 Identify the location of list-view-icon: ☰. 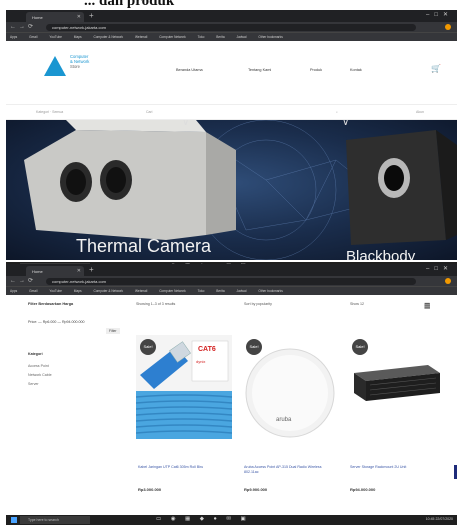
(428, 306).